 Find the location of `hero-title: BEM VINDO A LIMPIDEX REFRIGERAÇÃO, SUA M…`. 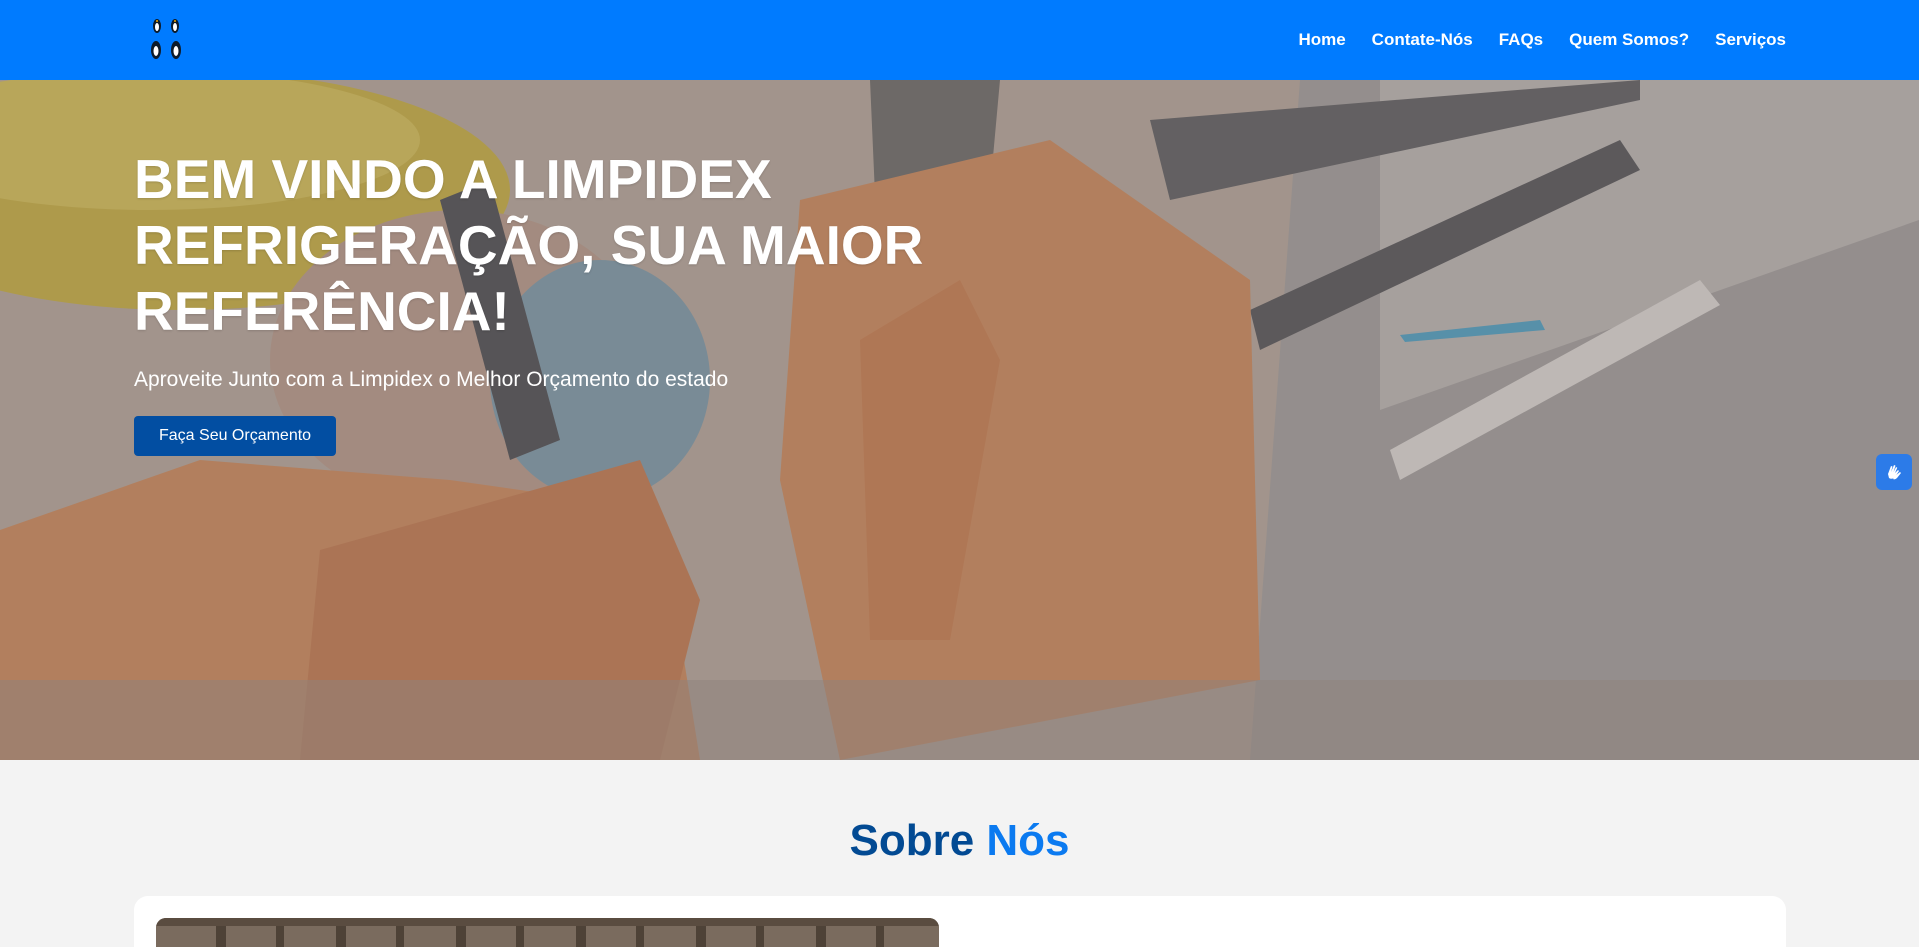

hero-title: BEM VINDO A LIMPIDEX REFRIGERAÇÃO, SUA M… is located at coordinates (529, 245).